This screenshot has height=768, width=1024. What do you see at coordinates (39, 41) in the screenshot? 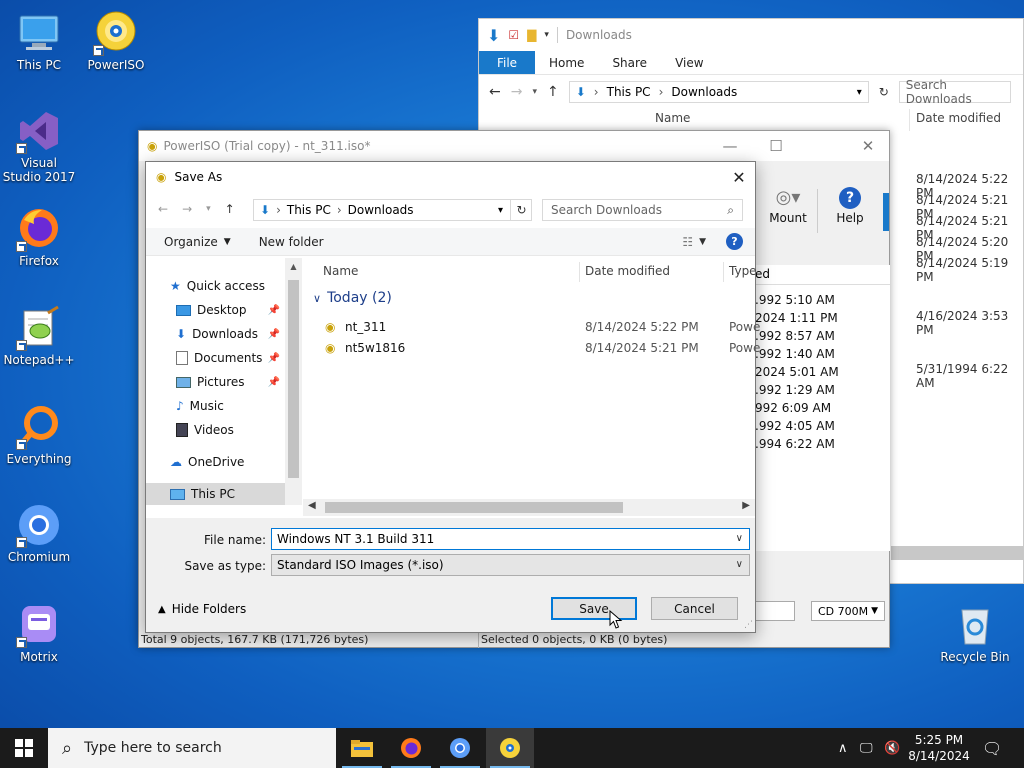
I see `desktop-icon-this-pc: This PC` at bounding box center [39, 41].